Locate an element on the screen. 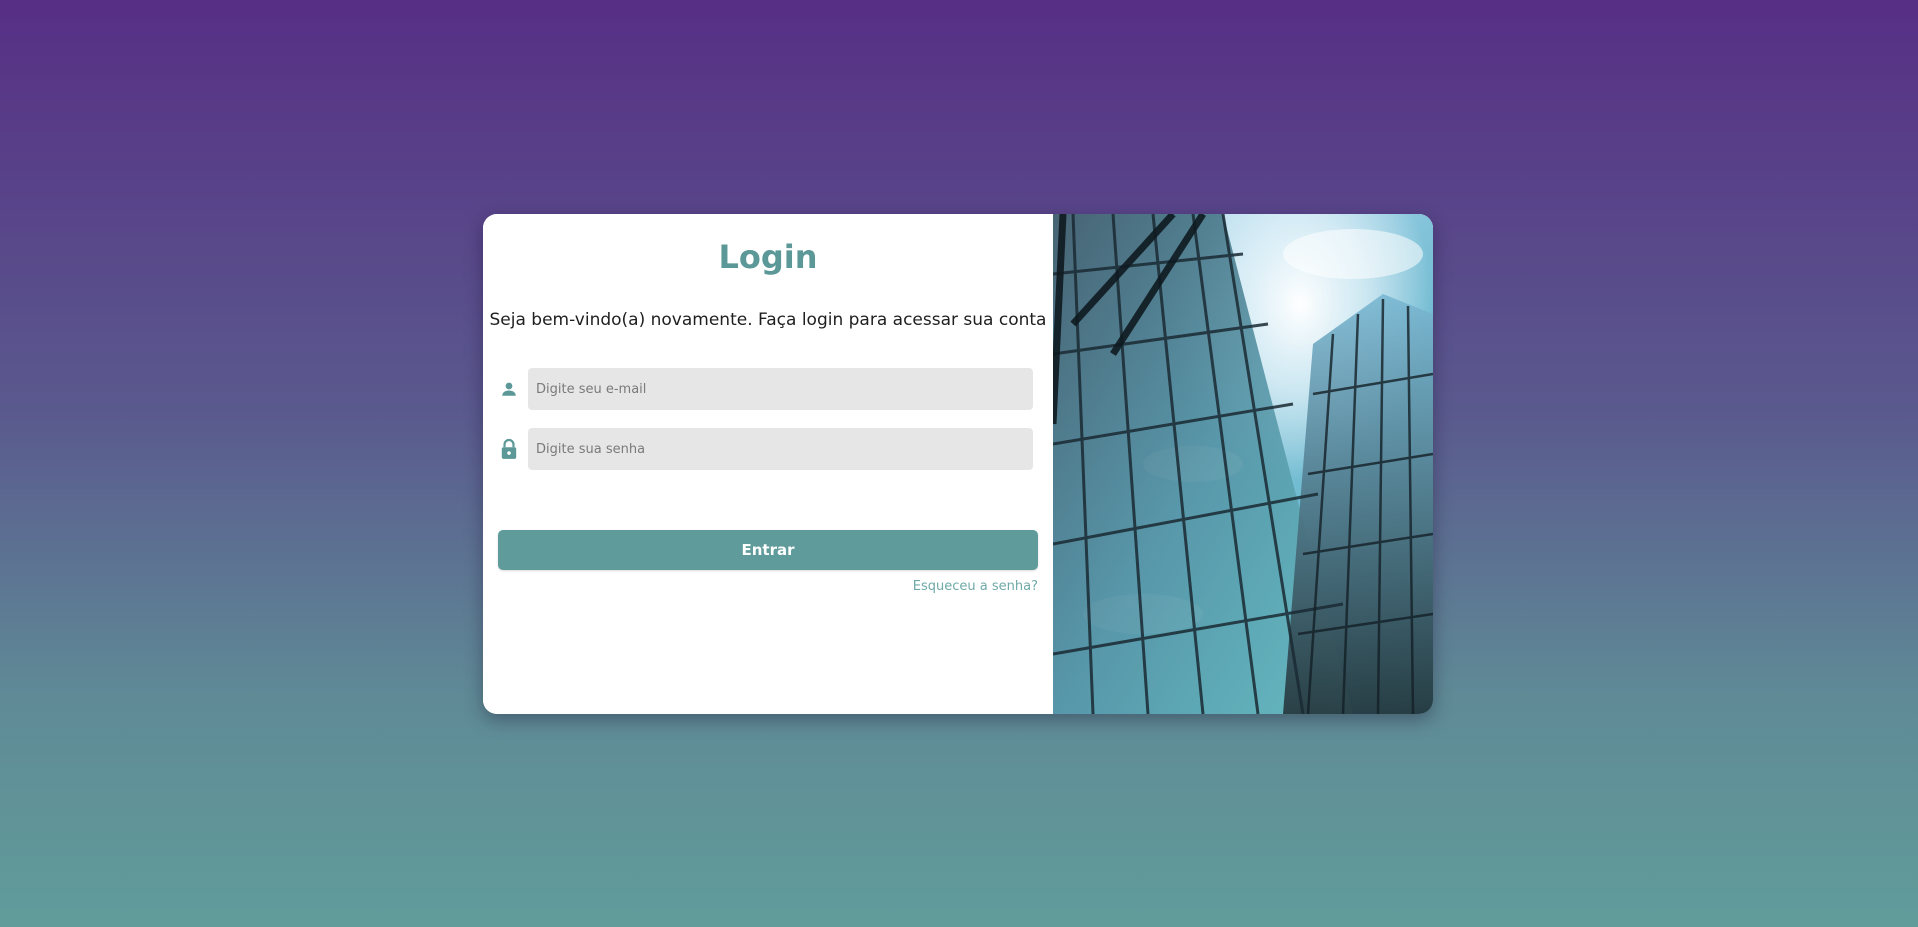 The height and width of the screenshot is (927, 1918). login-submit-button: Entrar is located at coordinates (768, 550).